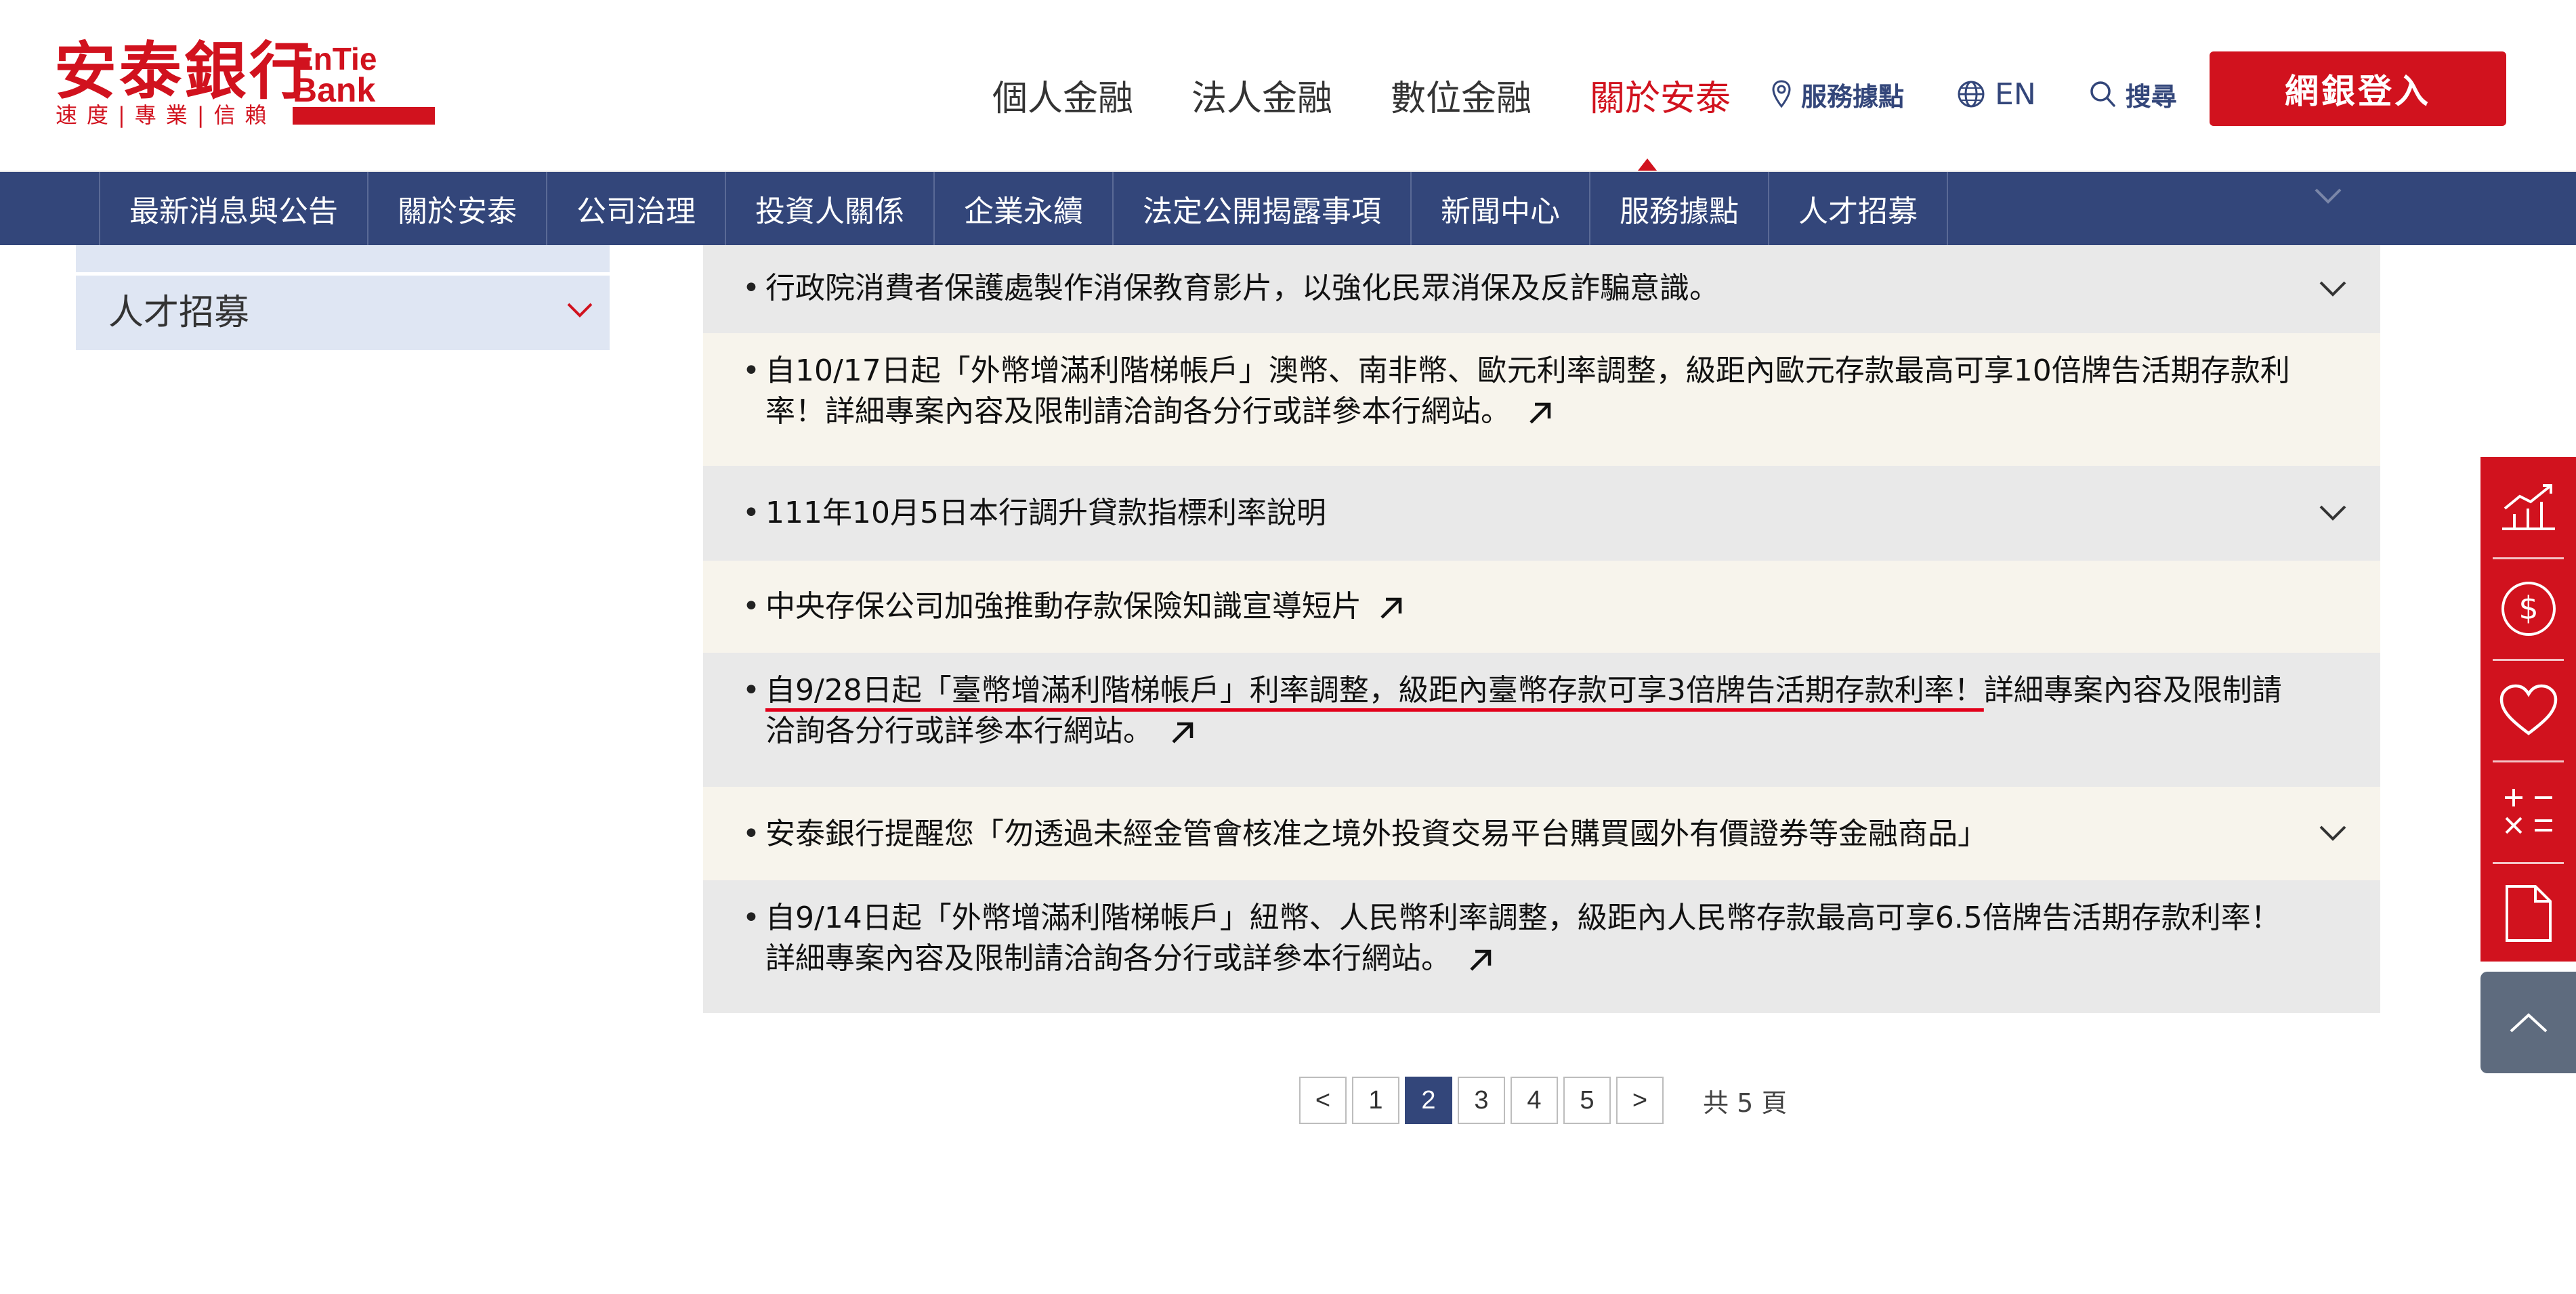 The width and height of the screenshot is (2576, 1294). I want to click on exchange-rate-button: $, so click(2528, 609).